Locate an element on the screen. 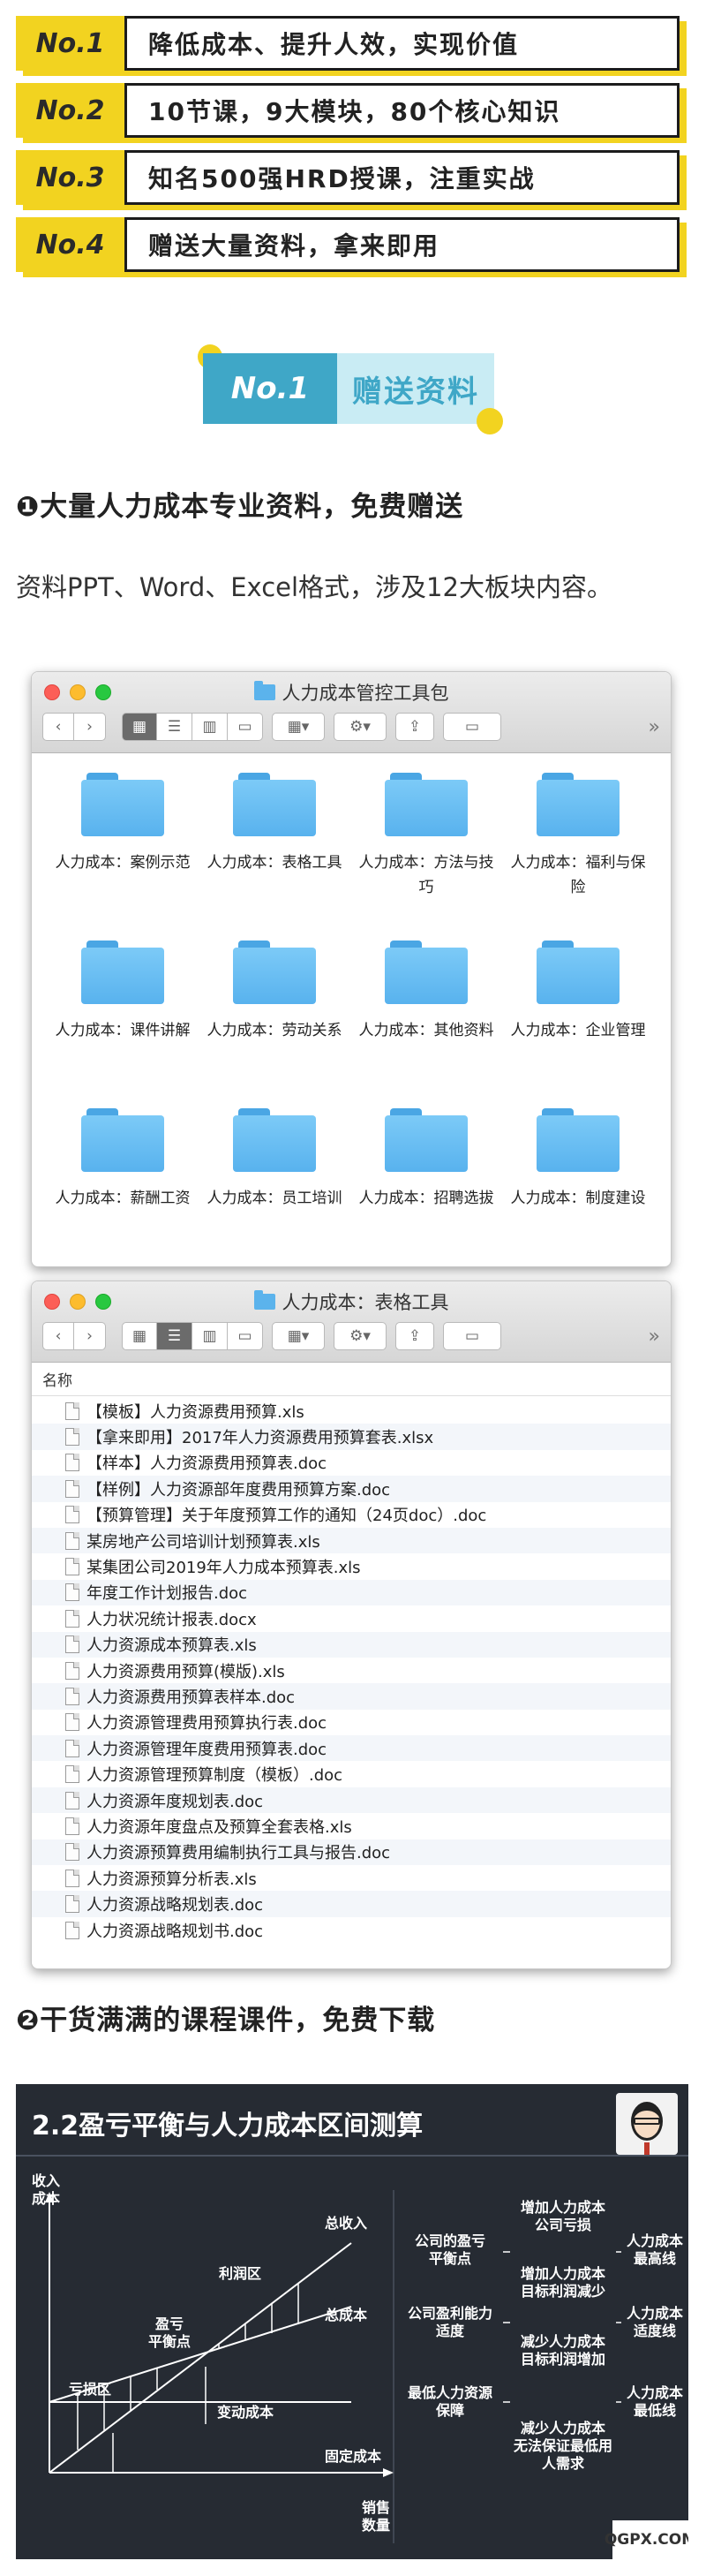  file-row: 人力资源管理费用预算执行表.doc is located at coordinates (351, 1722).